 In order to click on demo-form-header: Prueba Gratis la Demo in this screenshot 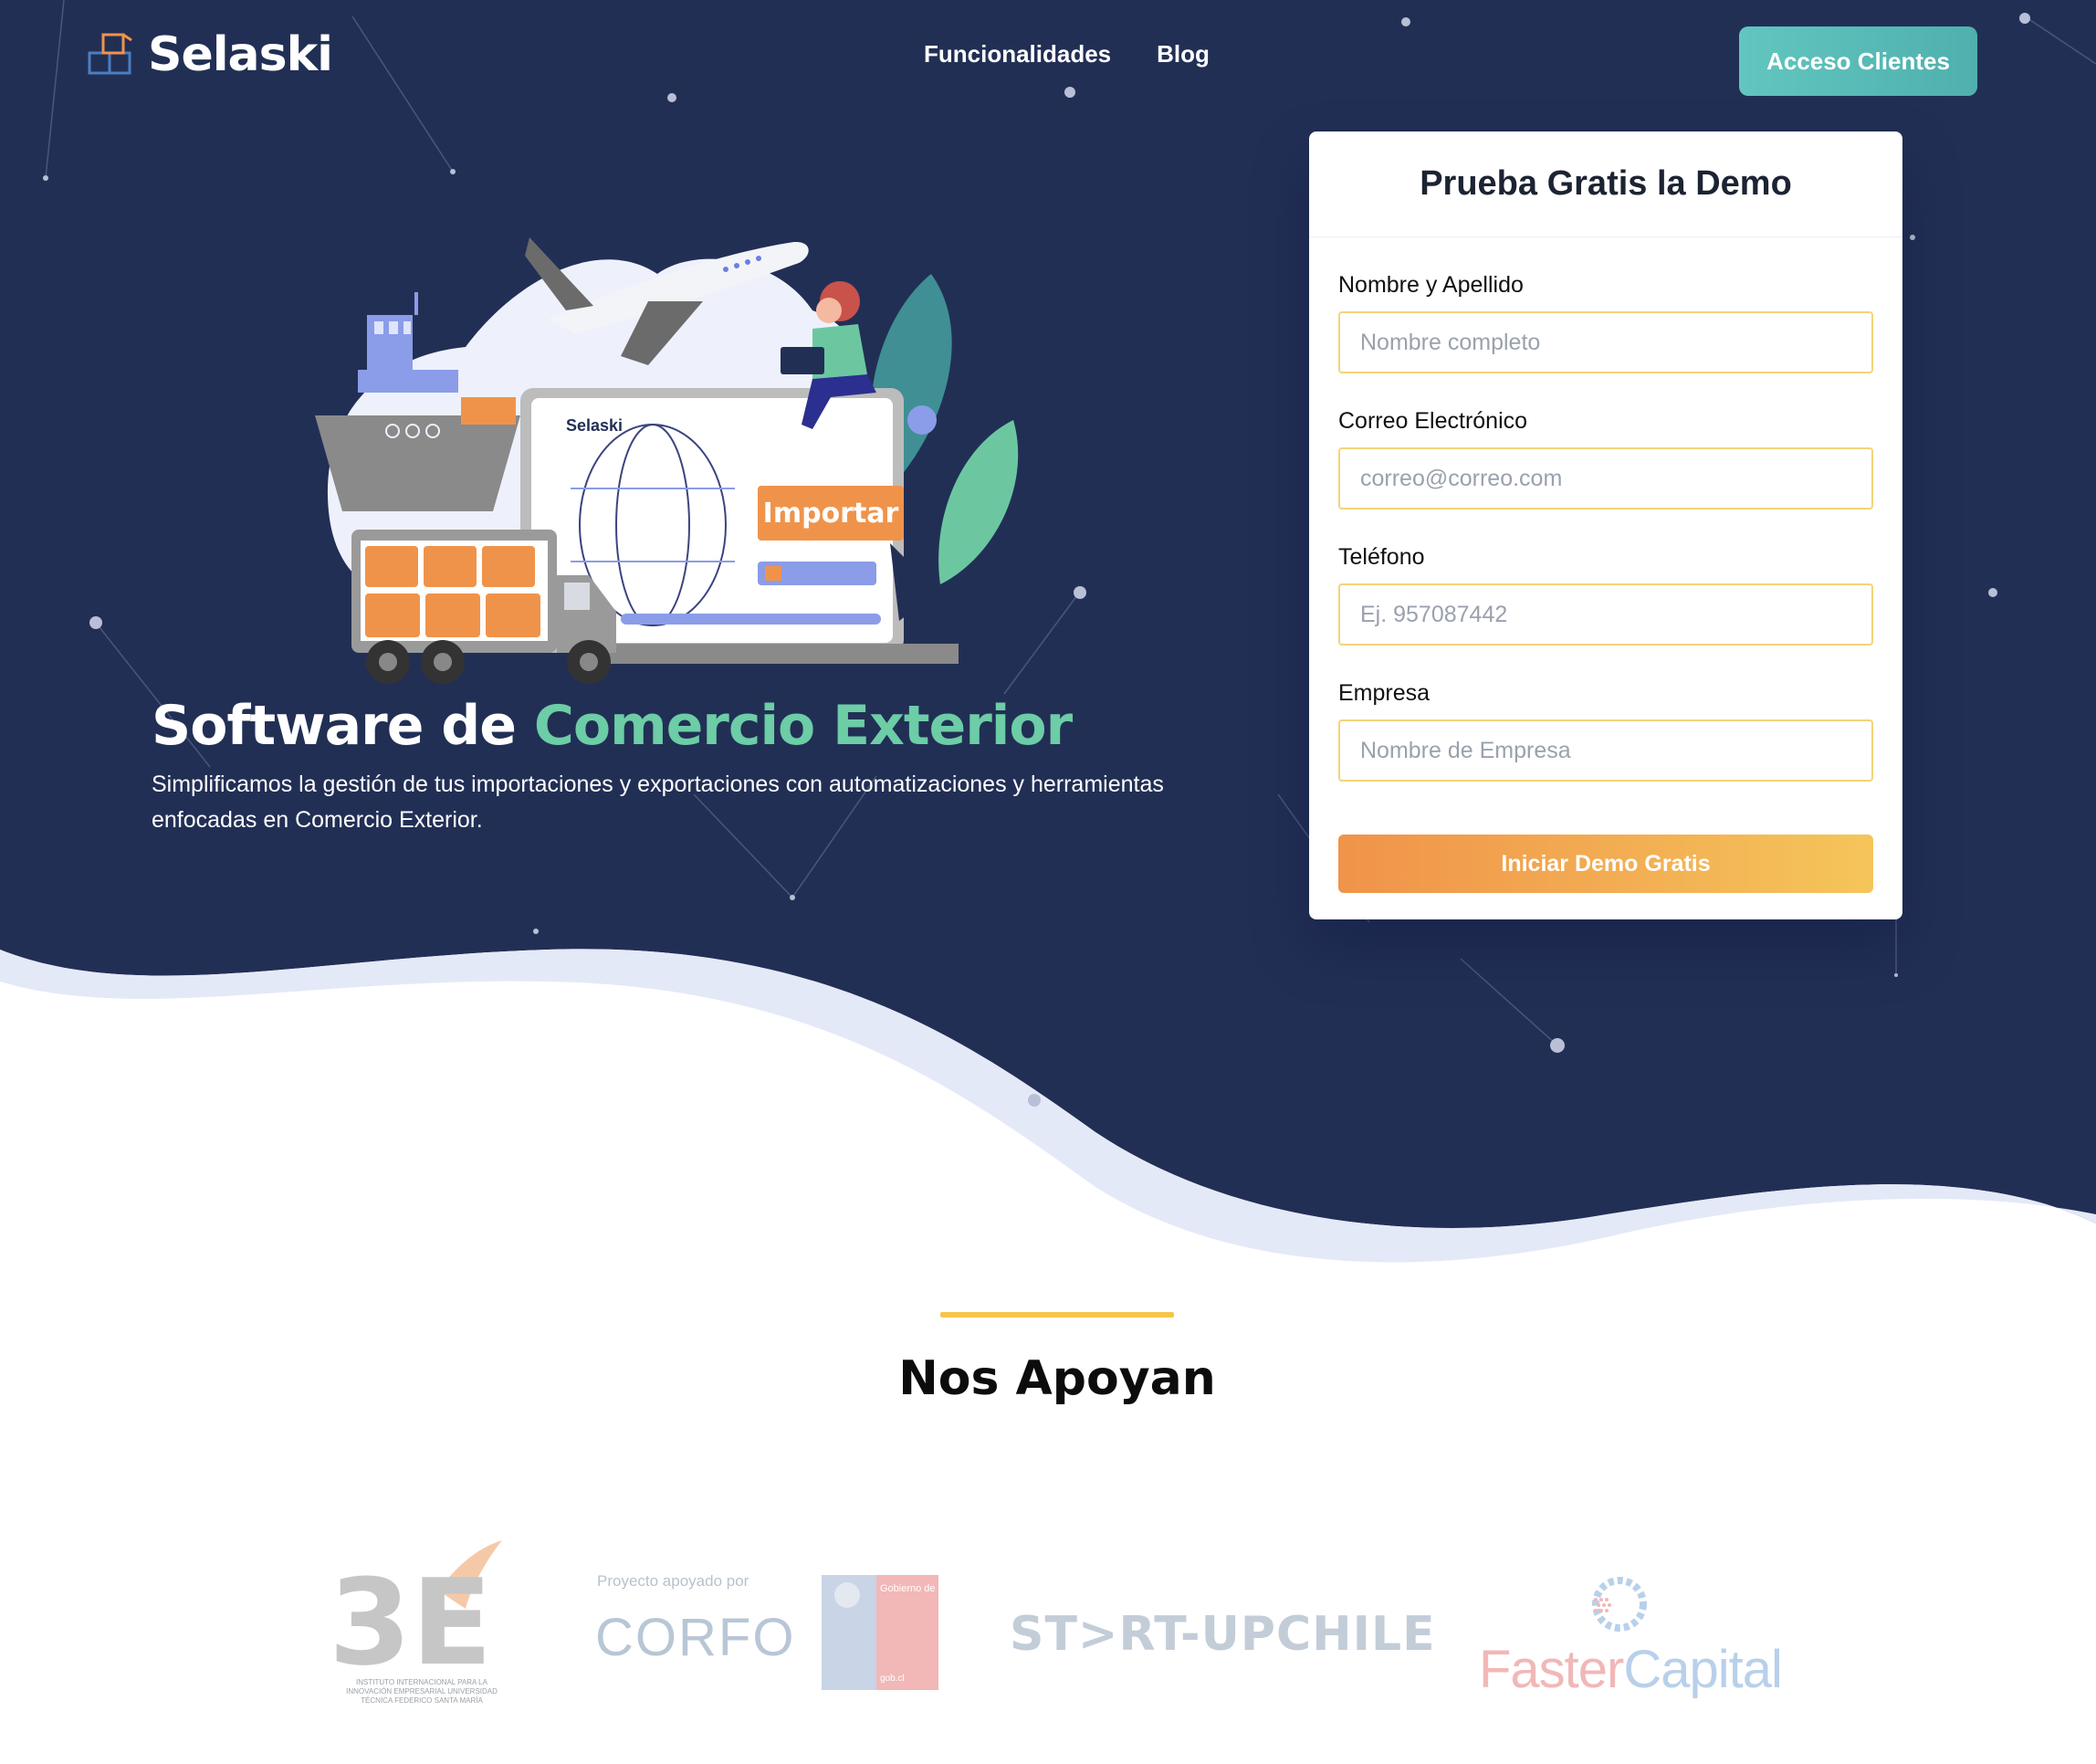, I will do `click(1606, 184)`.